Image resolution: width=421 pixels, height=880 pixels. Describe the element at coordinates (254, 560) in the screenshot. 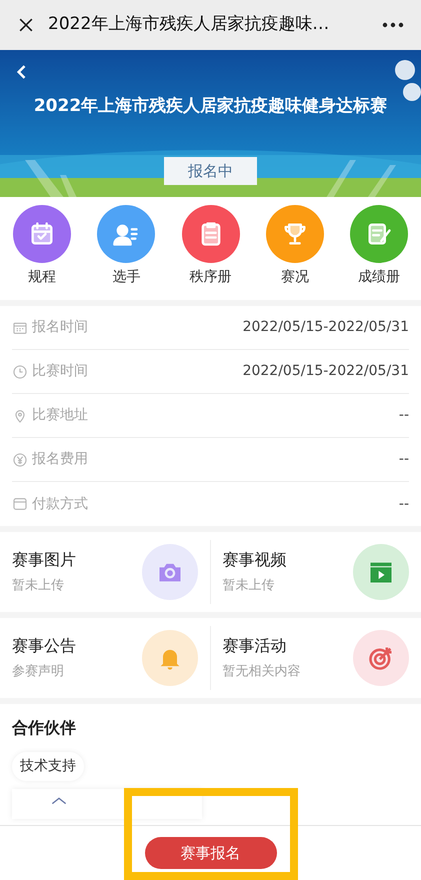

I see `card-title: 赛事视频` at that location.